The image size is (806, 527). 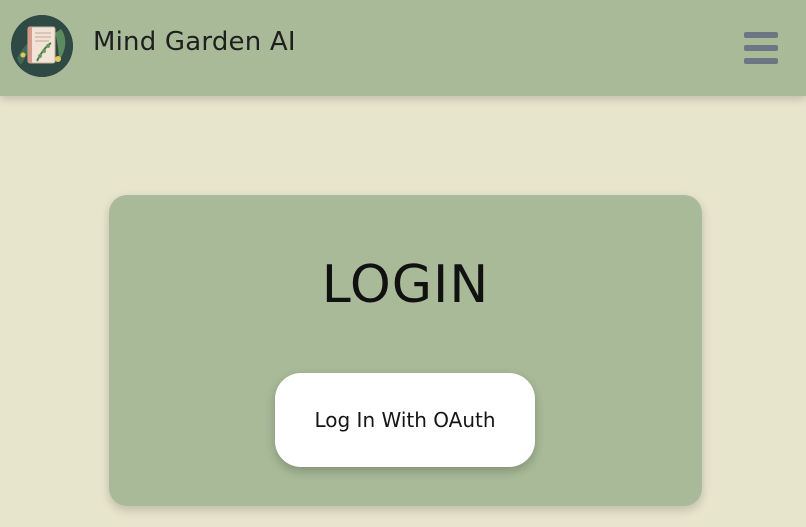 I want to click on app-title: Mind Garden AI, so click(x=194, y=42).